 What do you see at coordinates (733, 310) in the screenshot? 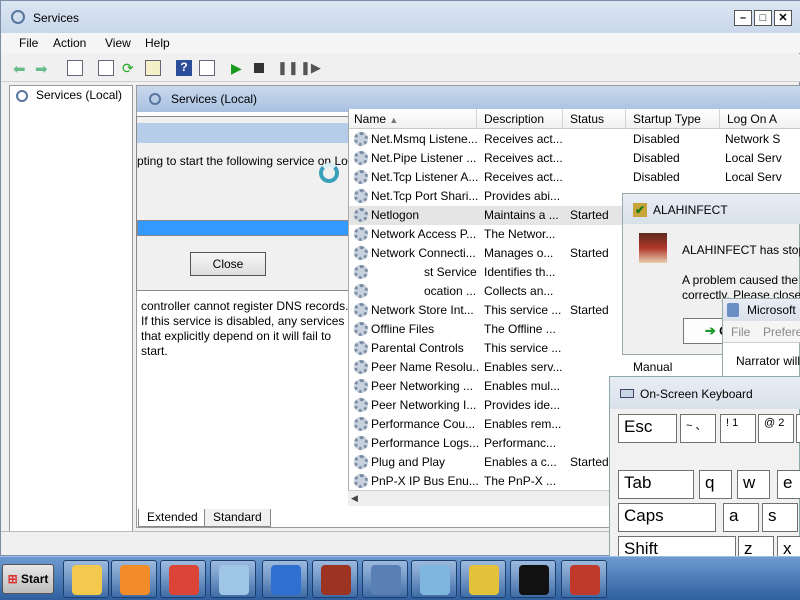
I see `narrator-app-icon` at bounding box center [733, 310].